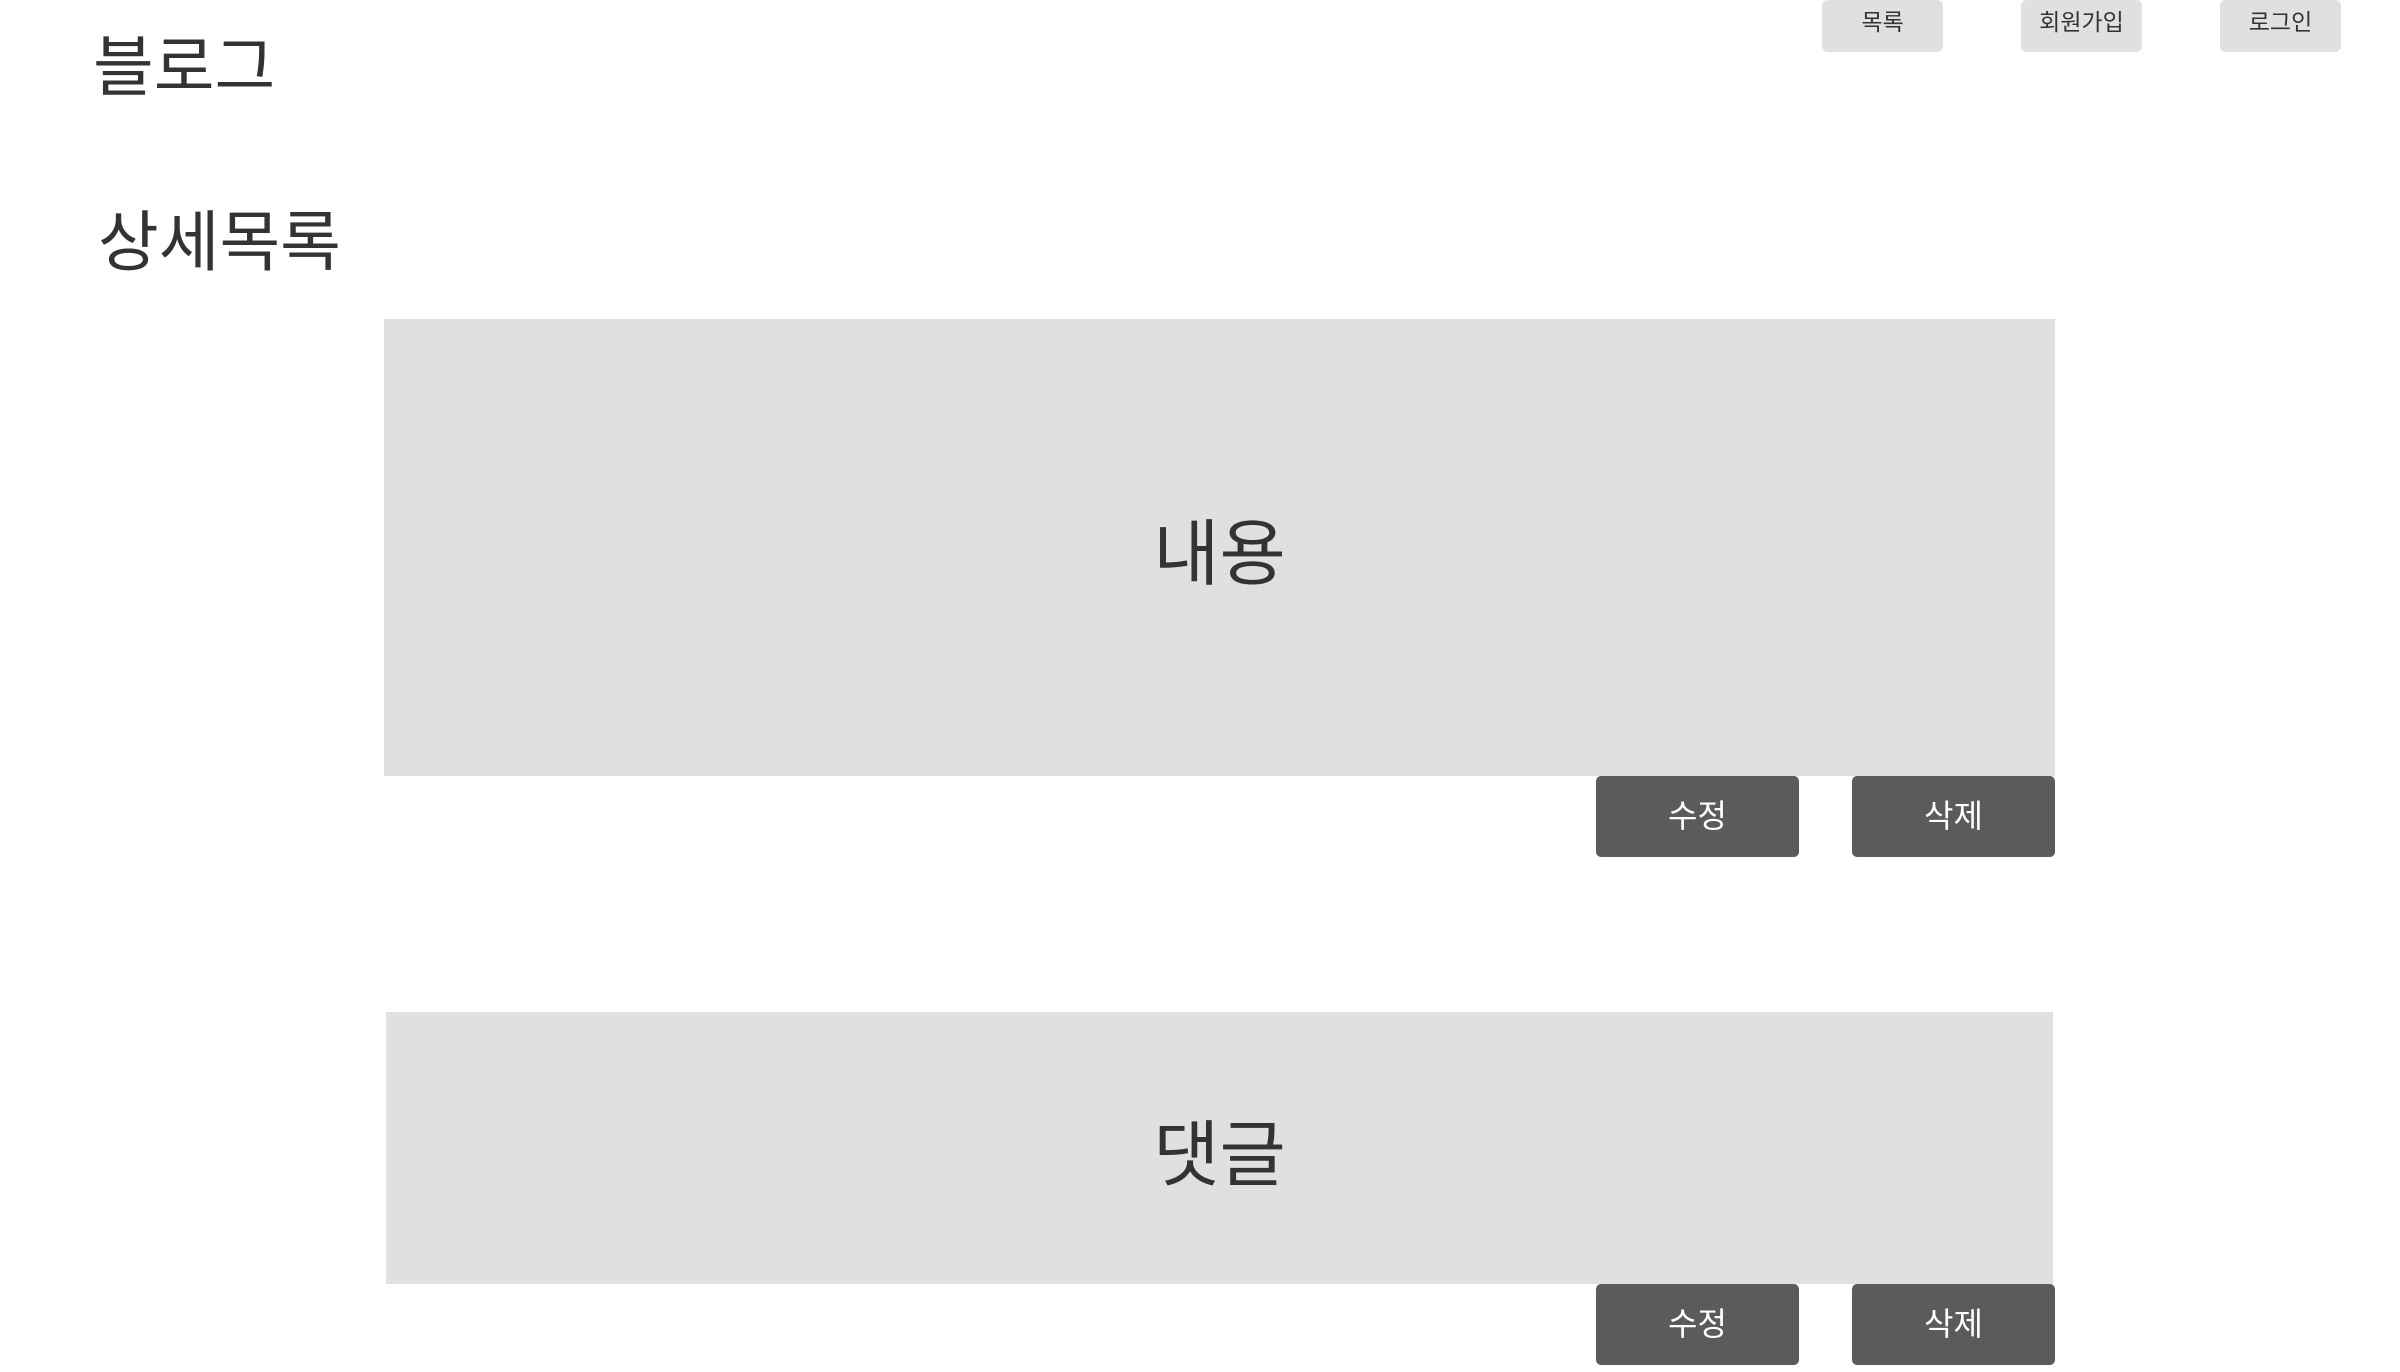  Describe the element at coordinates (1953, 1324) in the screenshot. I see `comment-delete-button: 삭제` at that location.